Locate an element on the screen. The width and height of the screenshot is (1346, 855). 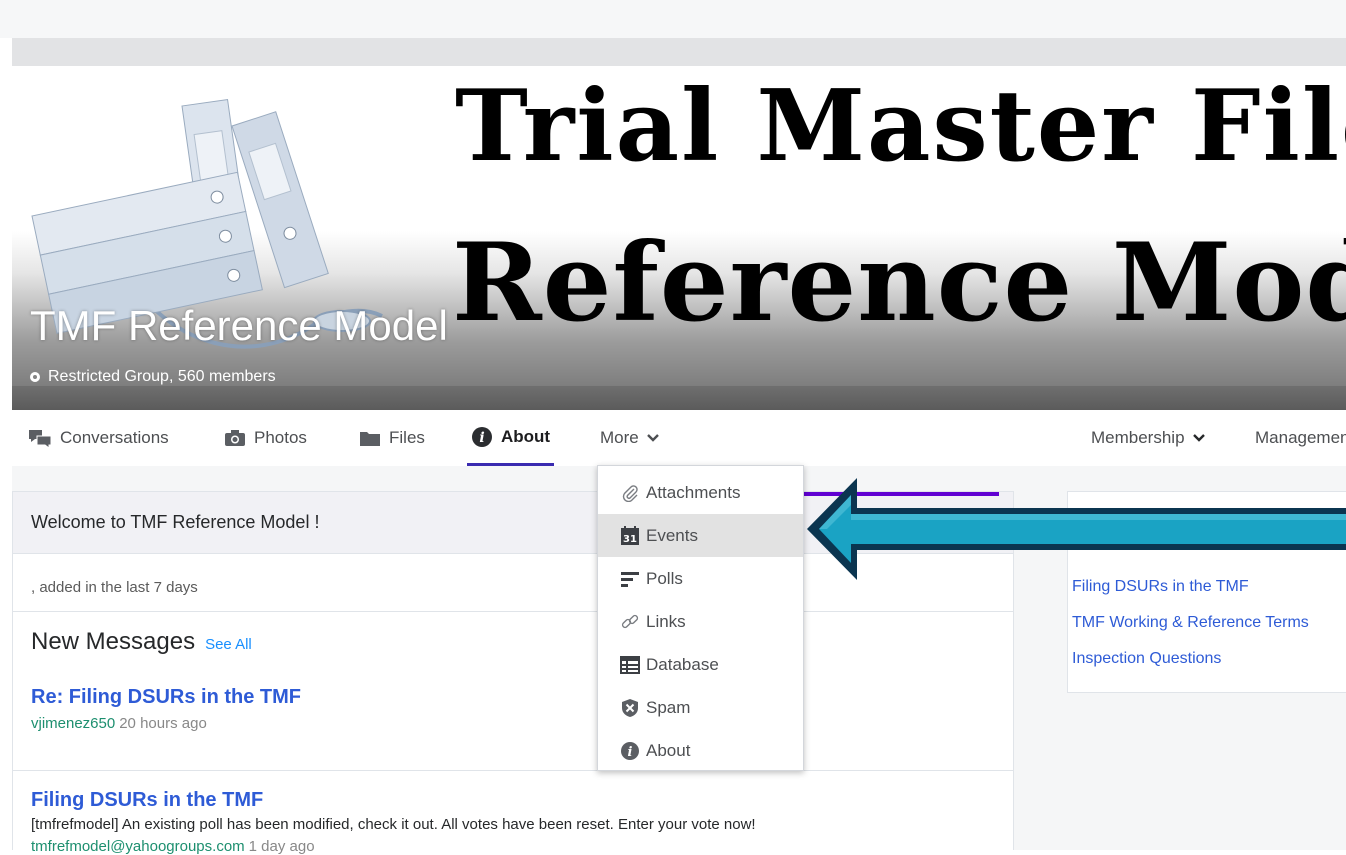
folder-icon is located at coordinates (370, 438).